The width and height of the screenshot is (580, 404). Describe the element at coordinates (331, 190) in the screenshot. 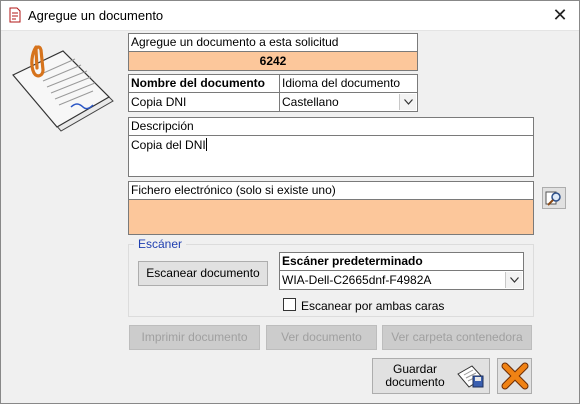

I see `file-label: Fichero electrónico (solo si existe uno)` at that location.